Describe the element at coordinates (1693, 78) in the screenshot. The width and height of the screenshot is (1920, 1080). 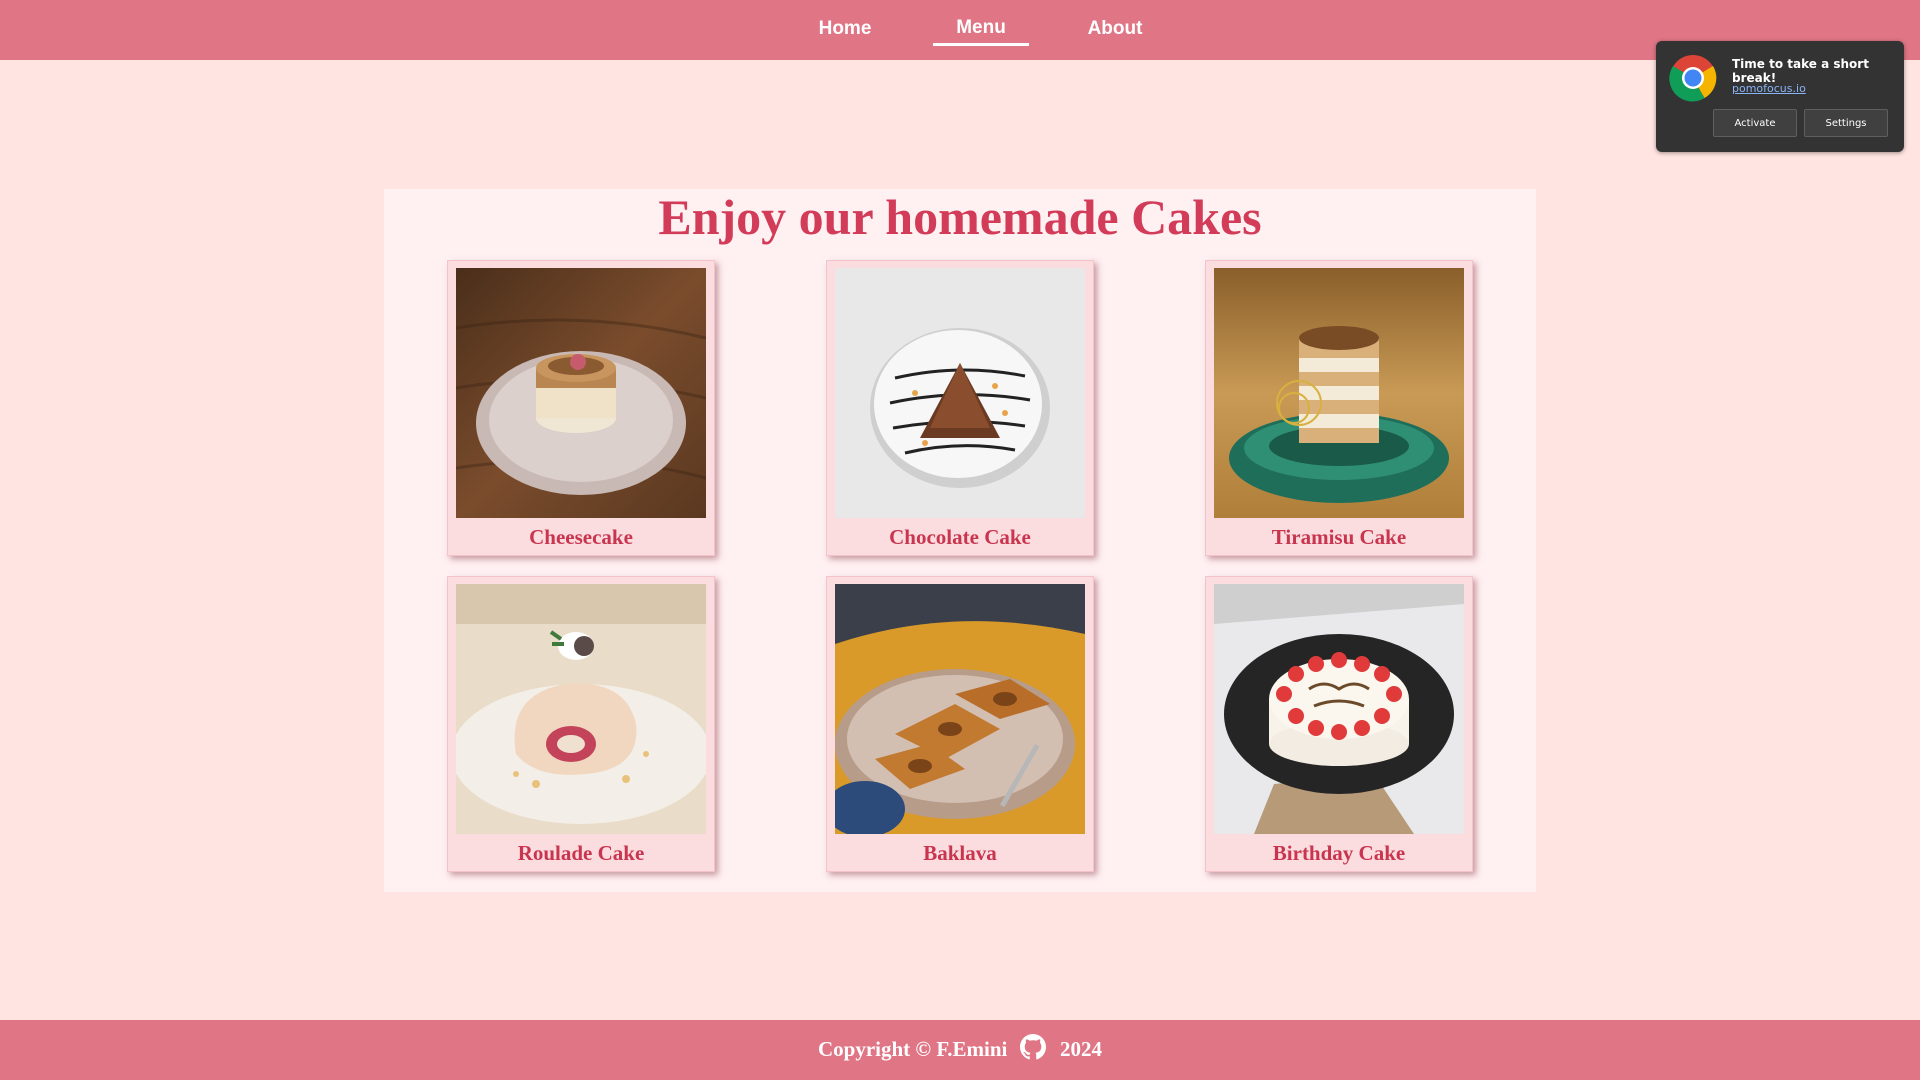
I see `chrome-icon` at that location.